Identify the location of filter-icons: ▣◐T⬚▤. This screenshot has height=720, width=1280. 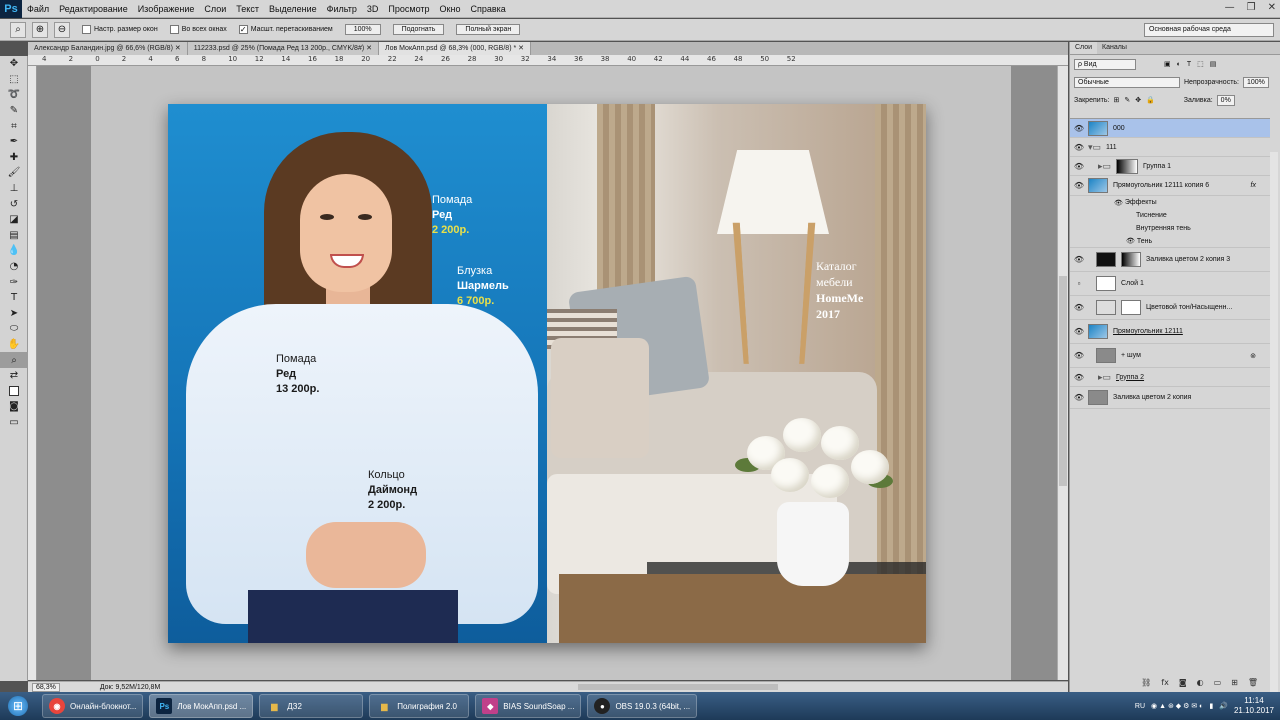
(1193, 64).